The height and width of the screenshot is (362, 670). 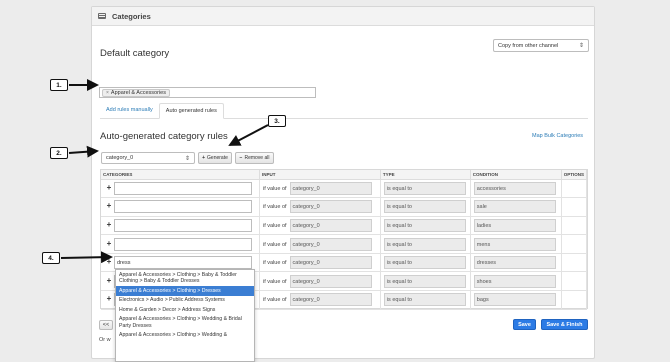 I want to click on callout-4: 4., so click(x=51, y=258).